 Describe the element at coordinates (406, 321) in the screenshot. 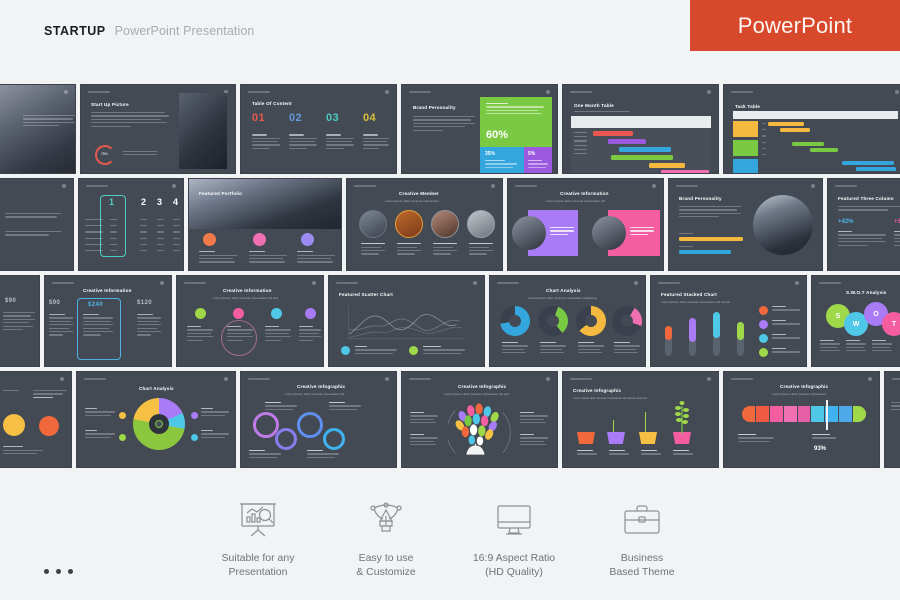

I see `slide-thumbnail: Featured Scatter Chart` at that location.